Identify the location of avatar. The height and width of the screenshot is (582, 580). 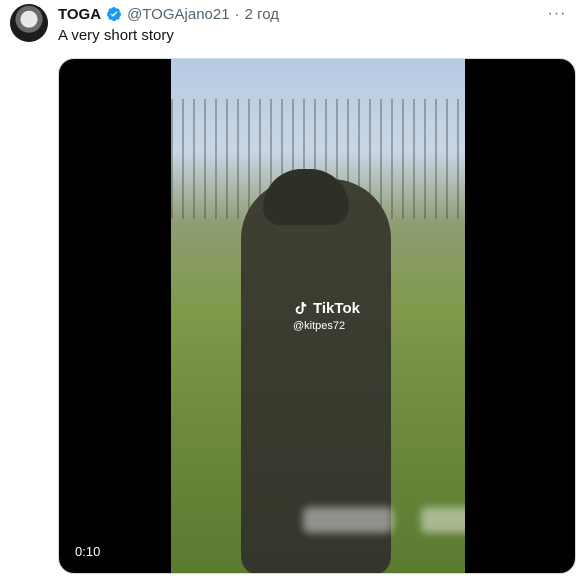
(29, 23).